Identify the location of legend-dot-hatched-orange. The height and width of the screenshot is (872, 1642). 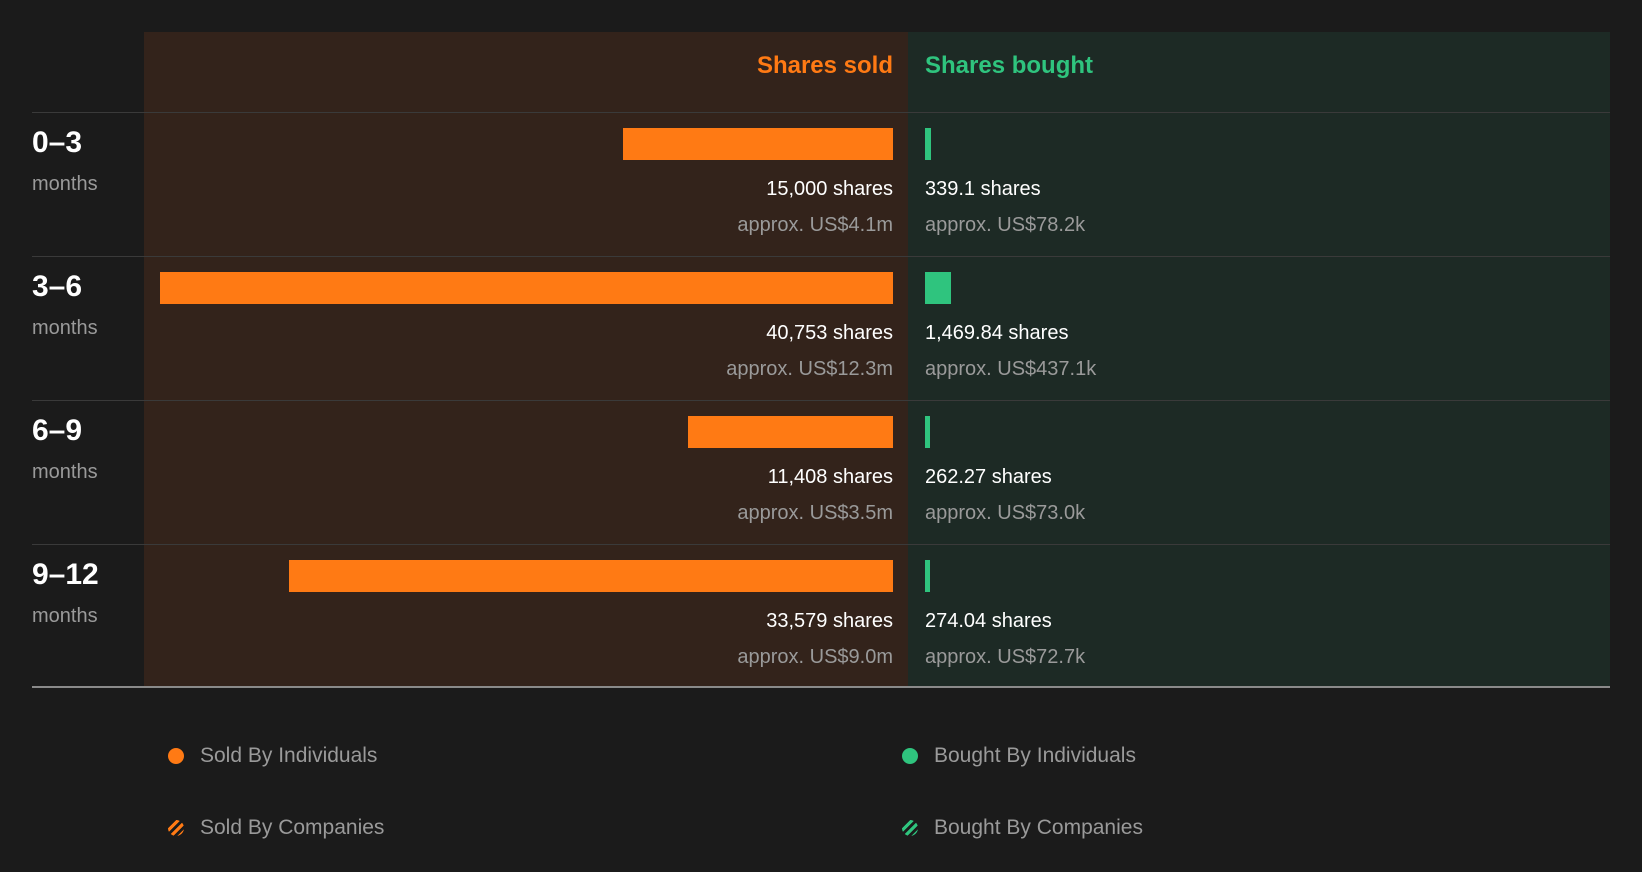
(176, 828).